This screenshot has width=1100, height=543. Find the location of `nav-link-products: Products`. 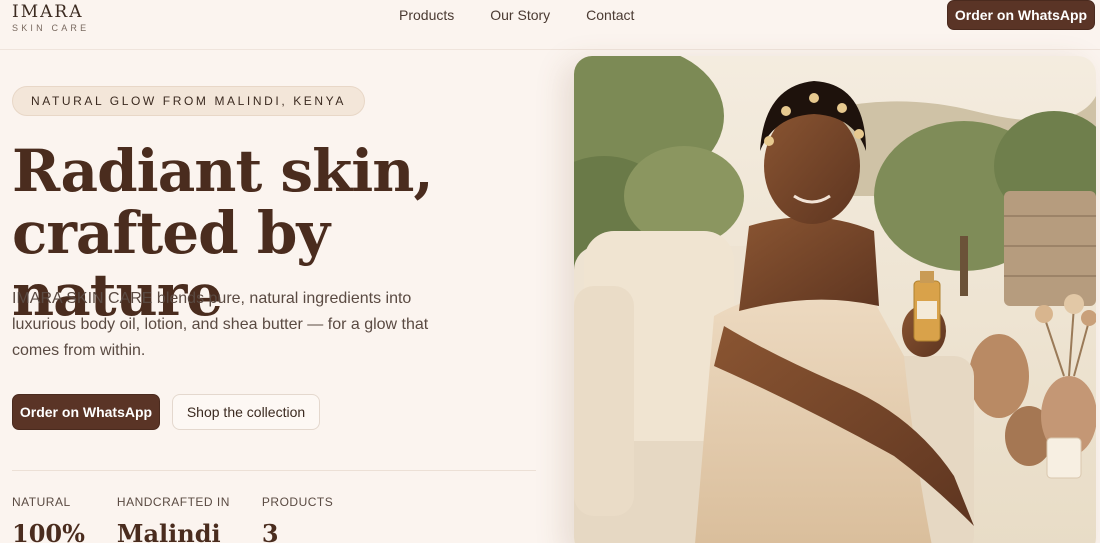

nav-link-products: Products is located at coordinates (426, 15).